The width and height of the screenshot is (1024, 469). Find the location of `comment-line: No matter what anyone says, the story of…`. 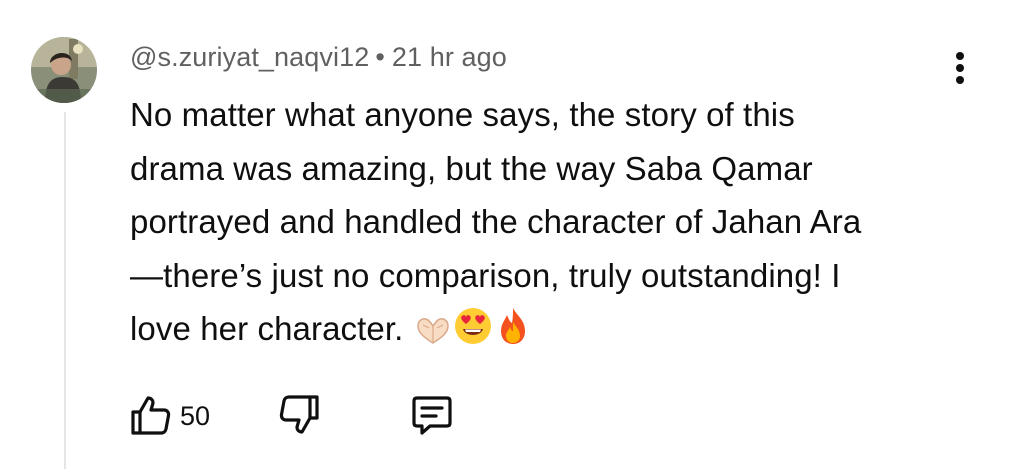

comment-line: No matter what anyone says, the story of… is located at coordinates (462, 114).